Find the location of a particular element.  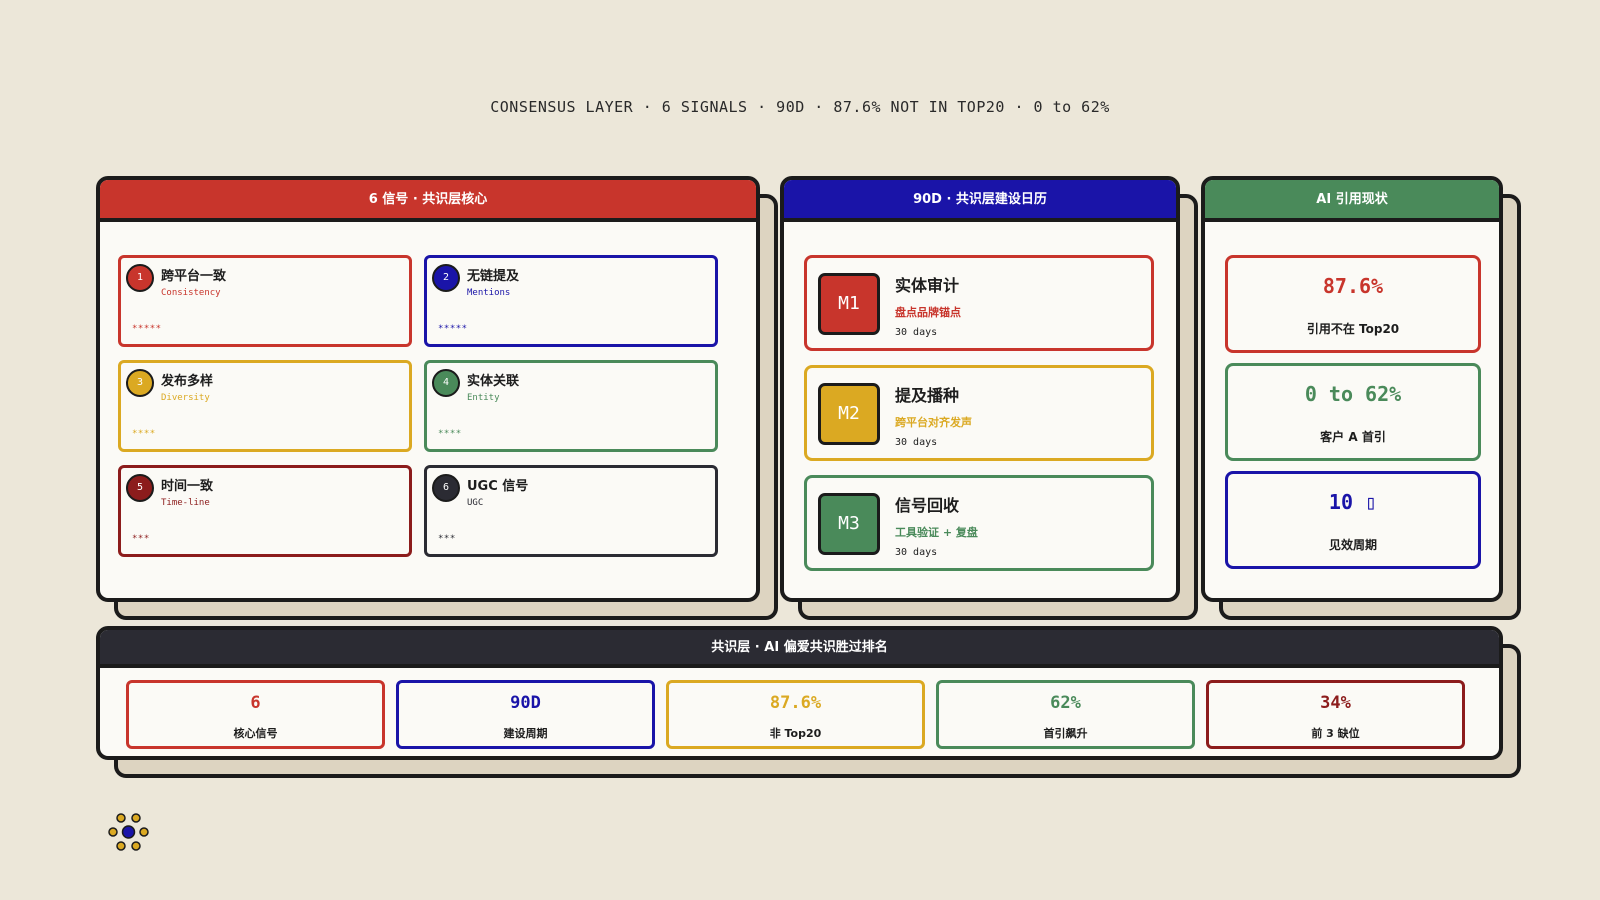

ai-stat-card-cycle: 10 ▯ 见效周期 is located at coordinates (1353, 520).